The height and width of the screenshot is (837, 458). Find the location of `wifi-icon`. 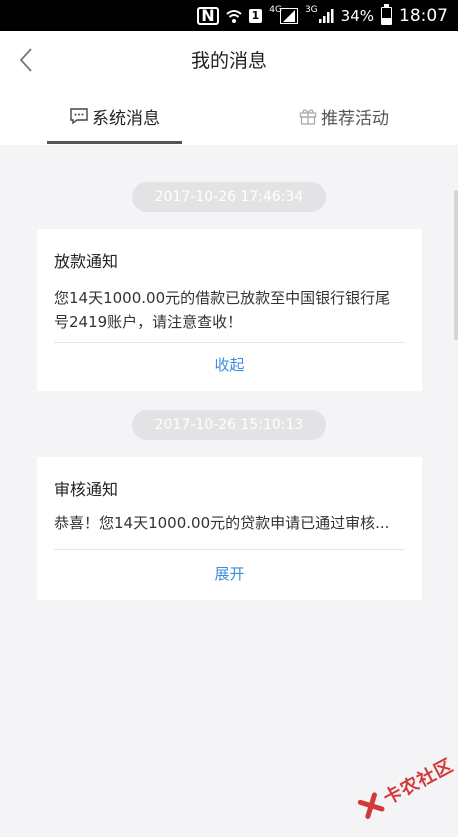

wifi-icon is located at coordinates (233, 16).